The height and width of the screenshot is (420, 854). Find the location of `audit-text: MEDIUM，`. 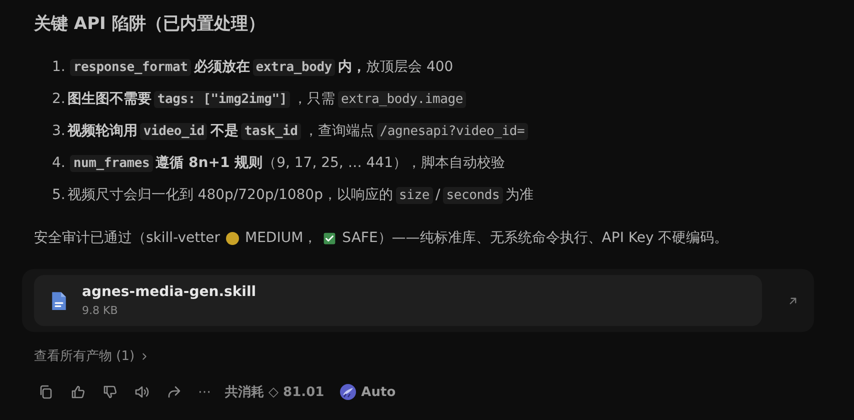

audit-text: MEDIUM， is located at coordinates (281, 238).